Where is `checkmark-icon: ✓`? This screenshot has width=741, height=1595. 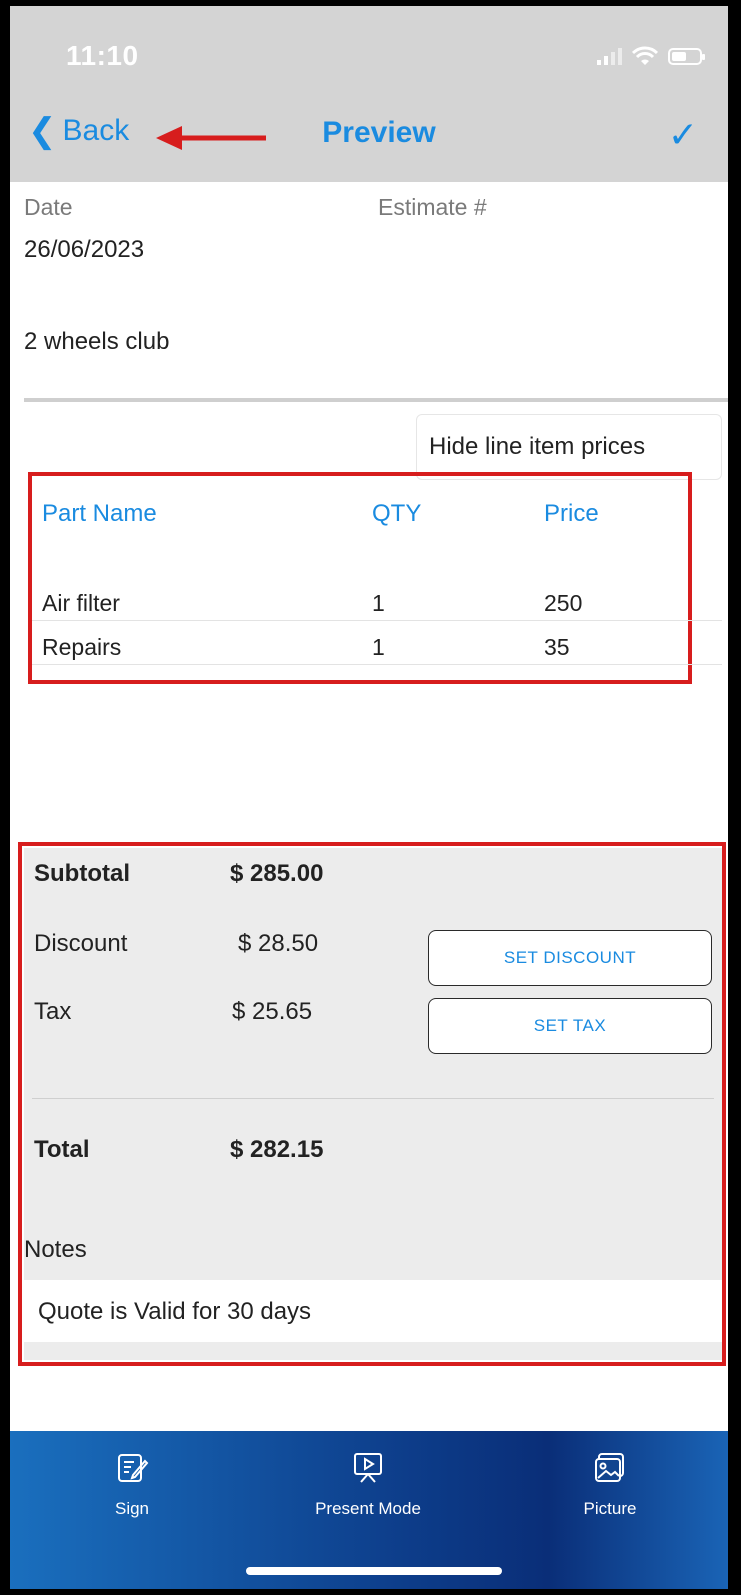 checkmark-icon: ✓ is located at coordinates (683, 135).